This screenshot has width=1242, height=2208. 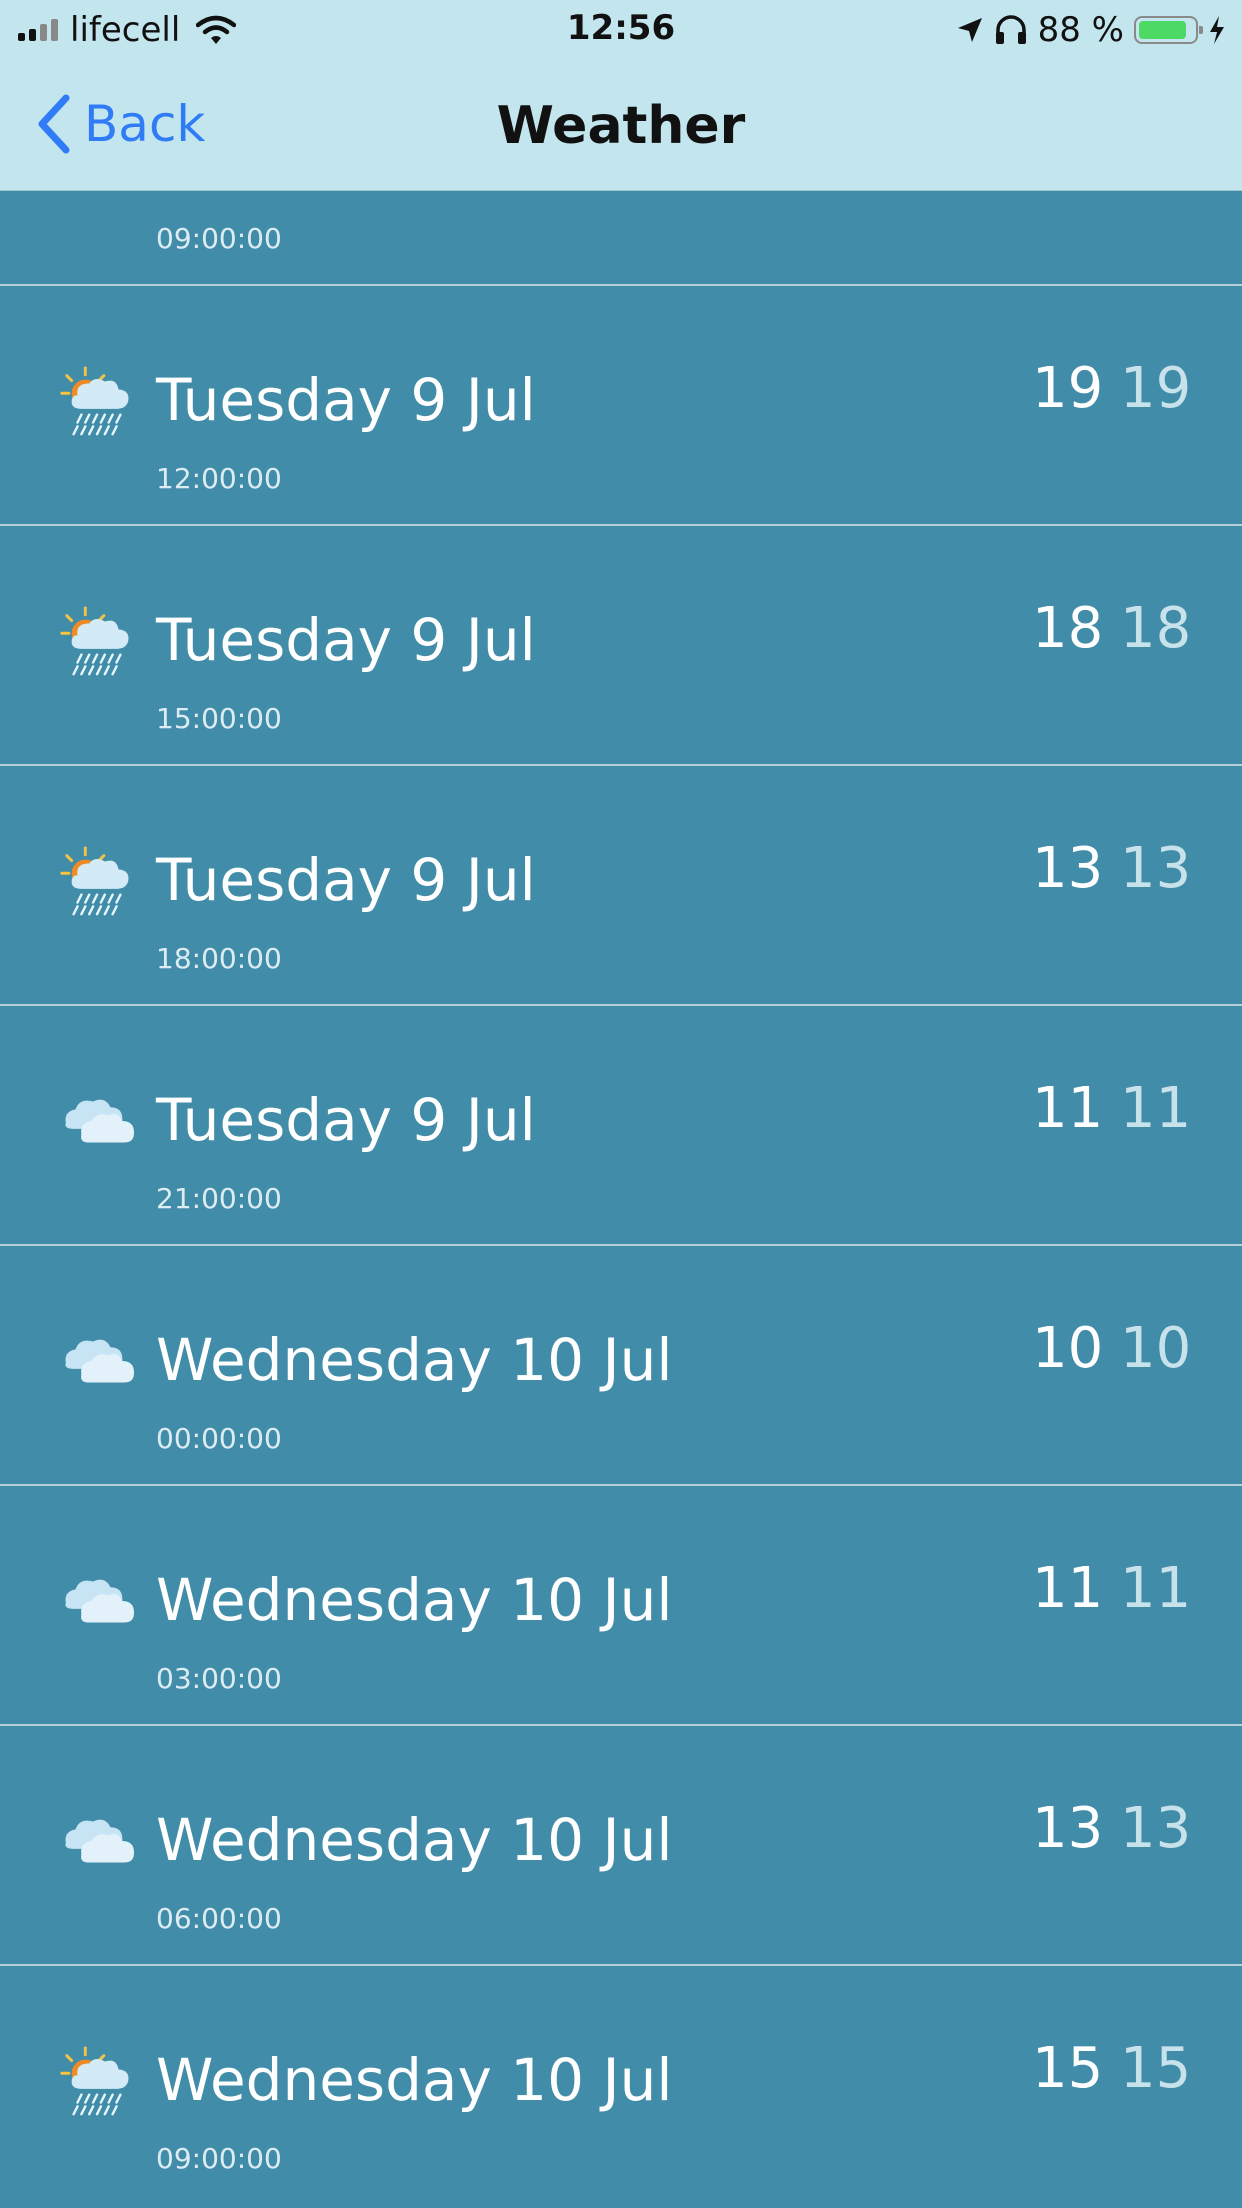 I want to click on temperature: 15, so click(x=1068, y=2068).